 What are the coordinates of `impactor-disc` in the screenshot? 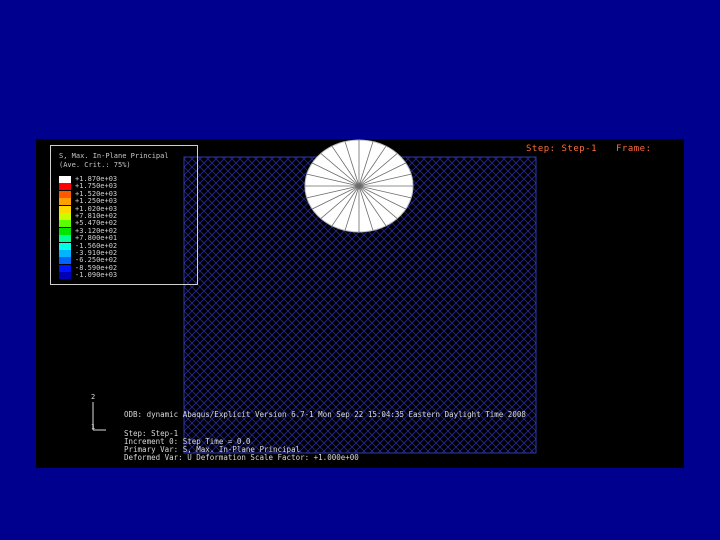 It's located at (359, 186).